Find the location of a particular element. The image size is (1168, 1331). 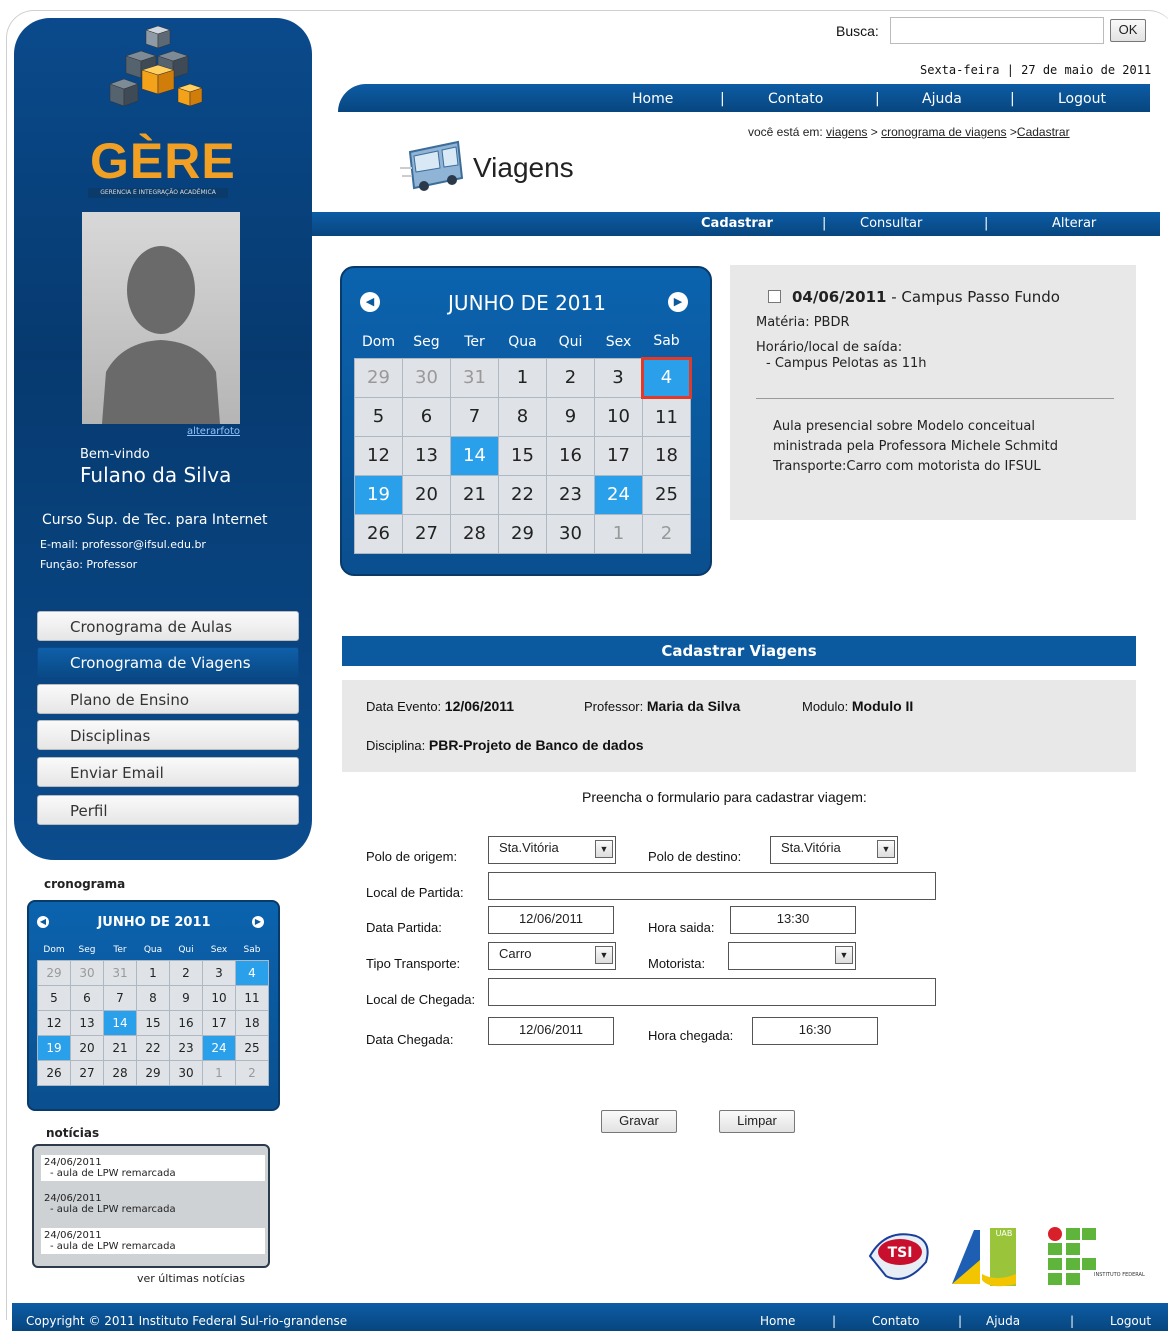

subnav-cadastrar: Cadastrar is located at coordinates (737, 223).